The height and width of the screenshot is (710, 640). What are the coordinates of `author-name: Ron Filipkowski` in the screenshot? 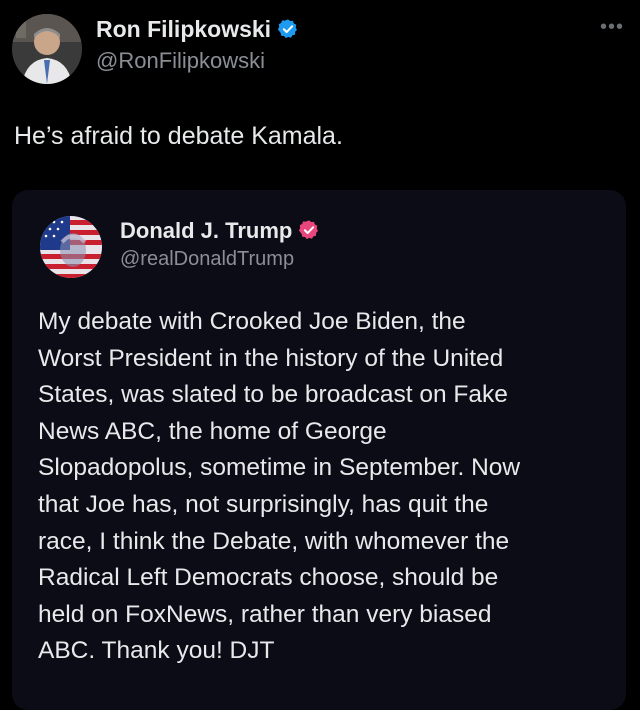 It's located at (197, 29).